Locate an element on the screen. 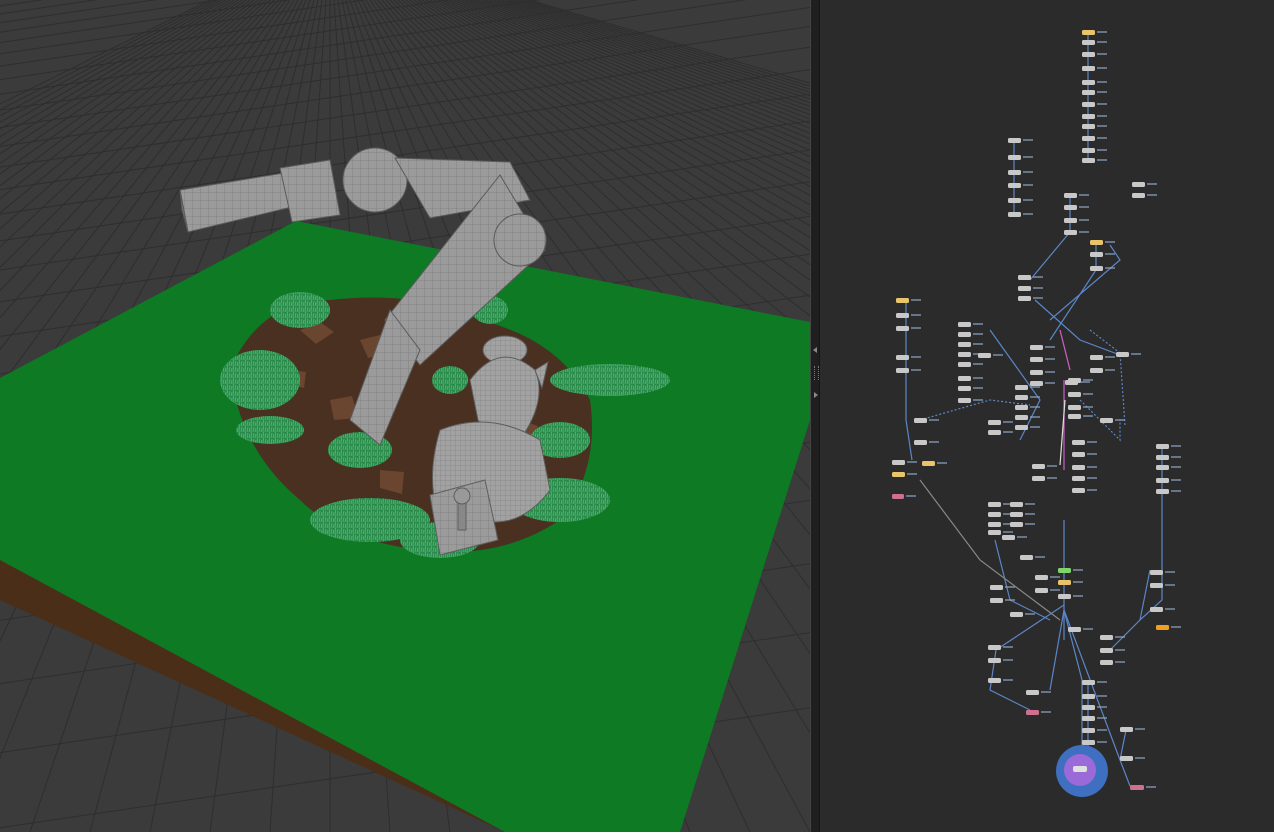 The width and height of the screenshot is (1274, 832). splitter-grip-handle is located at coordinates (816, 373).